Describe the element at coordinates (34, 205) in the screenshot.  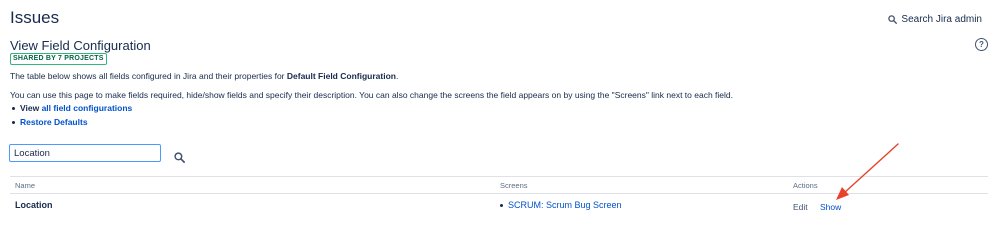
I see `field-name: Location` at that location.